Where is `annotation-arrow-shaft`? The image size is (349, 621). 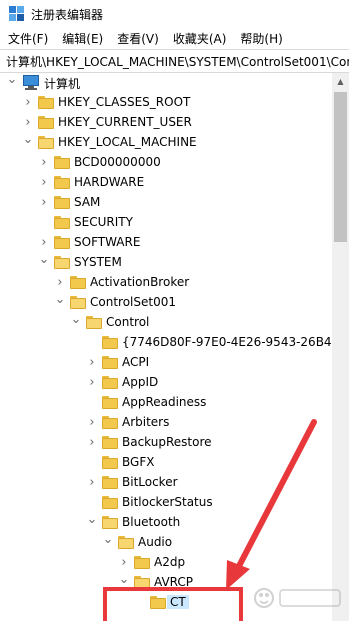 annotation-arrow-shaft is located at coordinates (276, 495).